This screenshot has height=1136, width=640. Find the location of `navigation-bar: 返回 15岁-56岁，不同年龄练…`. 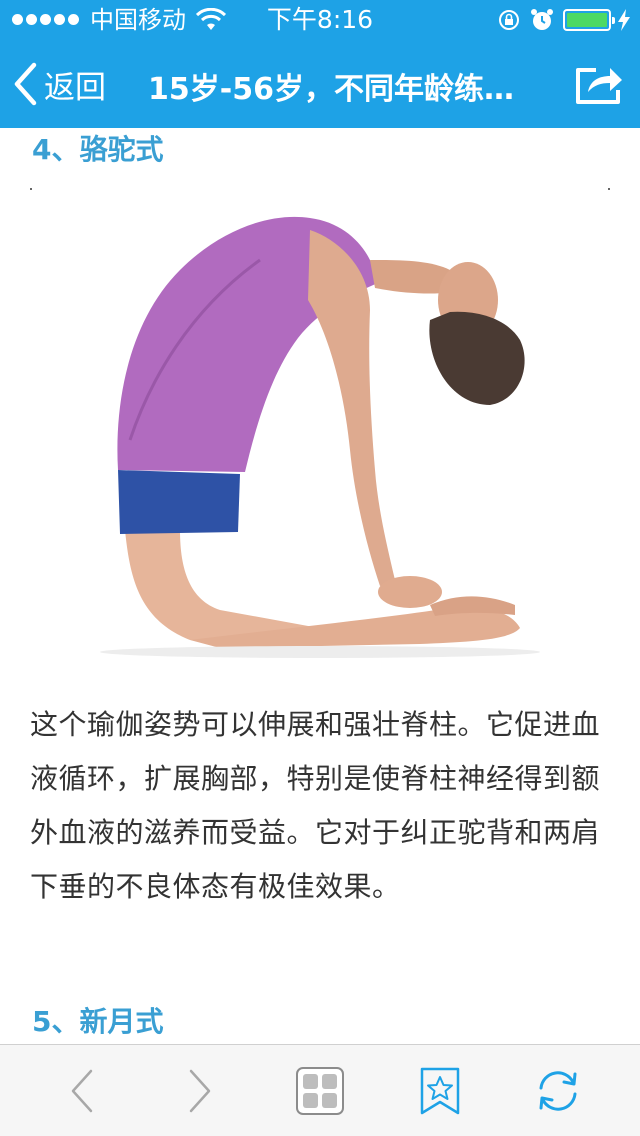

navigation-bar: 返回 15岁-56岁，不同年龄练… is located at coordinates (320, 84).